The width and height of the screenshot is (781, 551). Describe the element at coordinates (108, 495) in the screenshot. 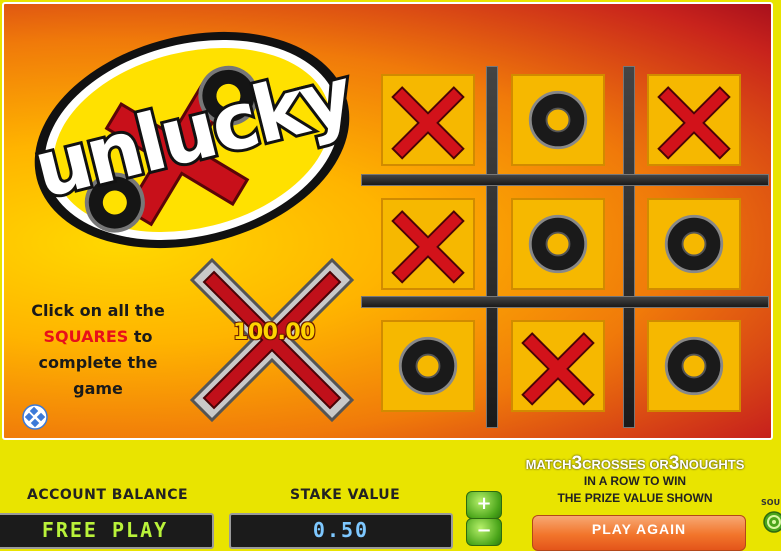

I see `account-balance-label: ACCOUNT BALANCE` at that location.